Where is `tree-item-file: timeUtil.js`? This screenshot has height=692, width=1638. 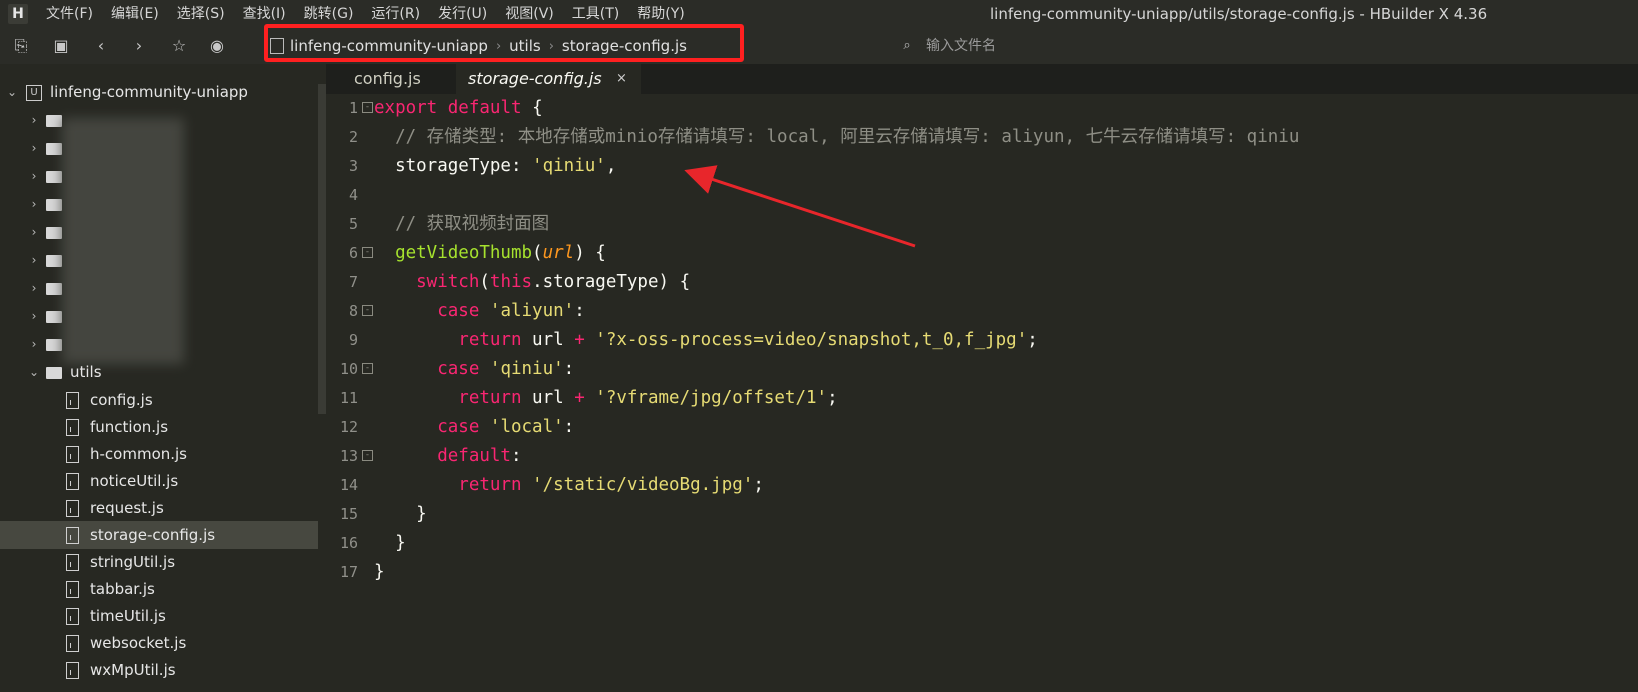 tree-item-file: timeUtil.js is located at coordinates (159, 616).